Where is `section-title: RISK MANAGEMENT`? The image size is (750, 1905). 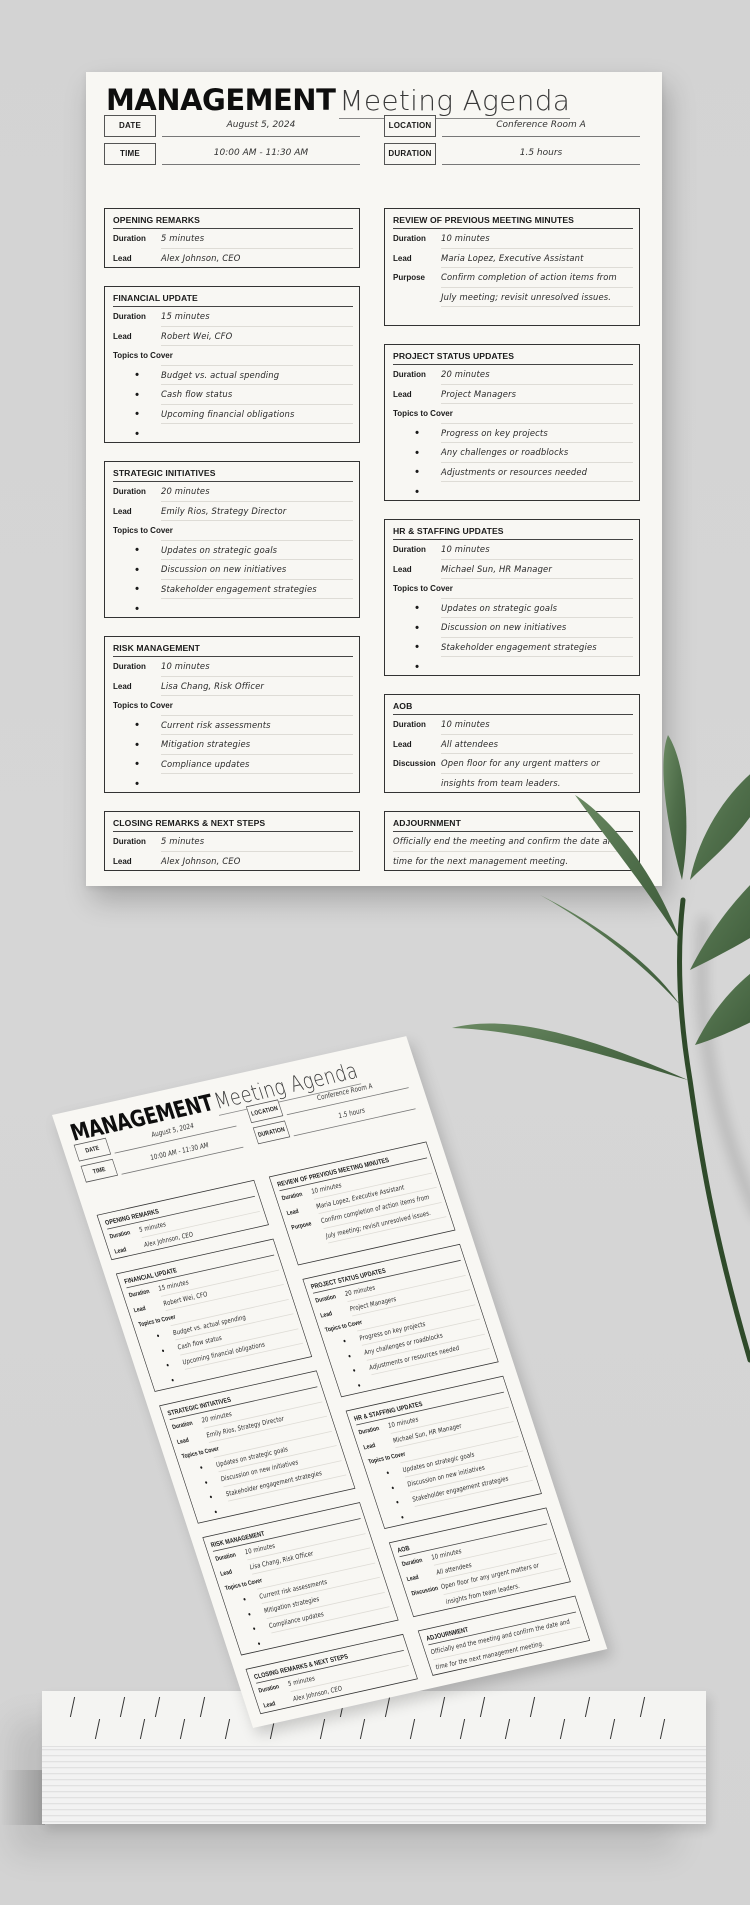 section-title: RISK MANAGEMENT is located at coordinates (233, 649).